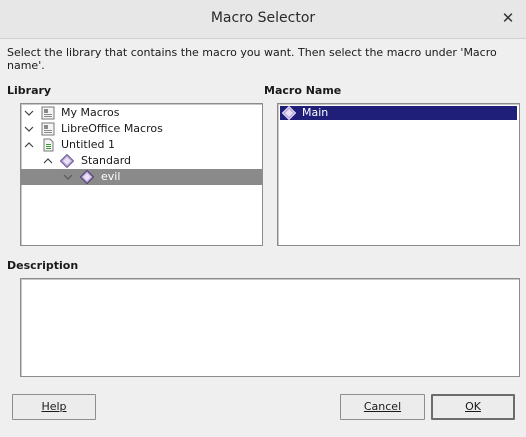  I want to click on ok-button-label: OK, so click(473, 406).